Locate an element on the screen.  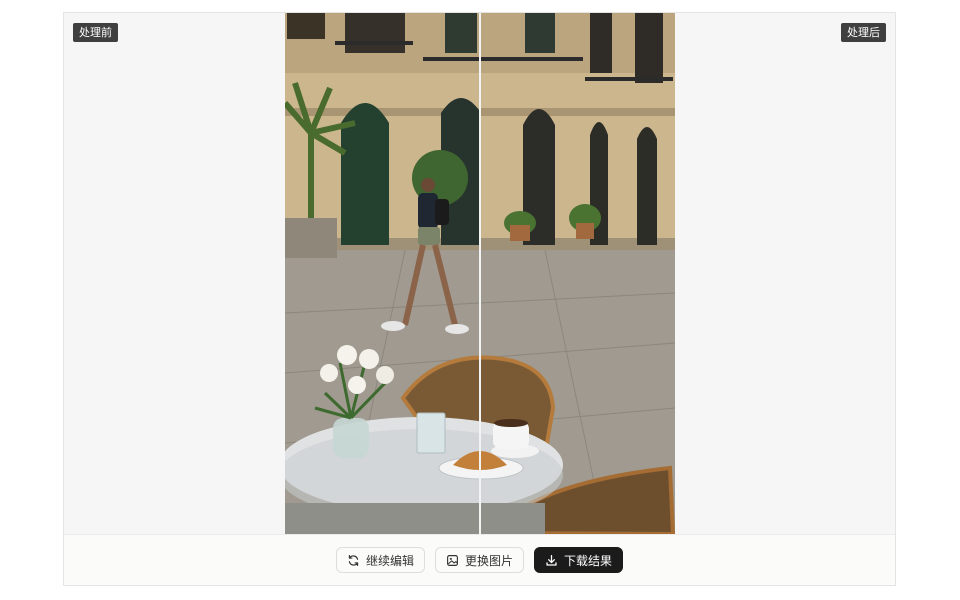
download-result-label: 下载结果 is located at coordinates (588, 560).